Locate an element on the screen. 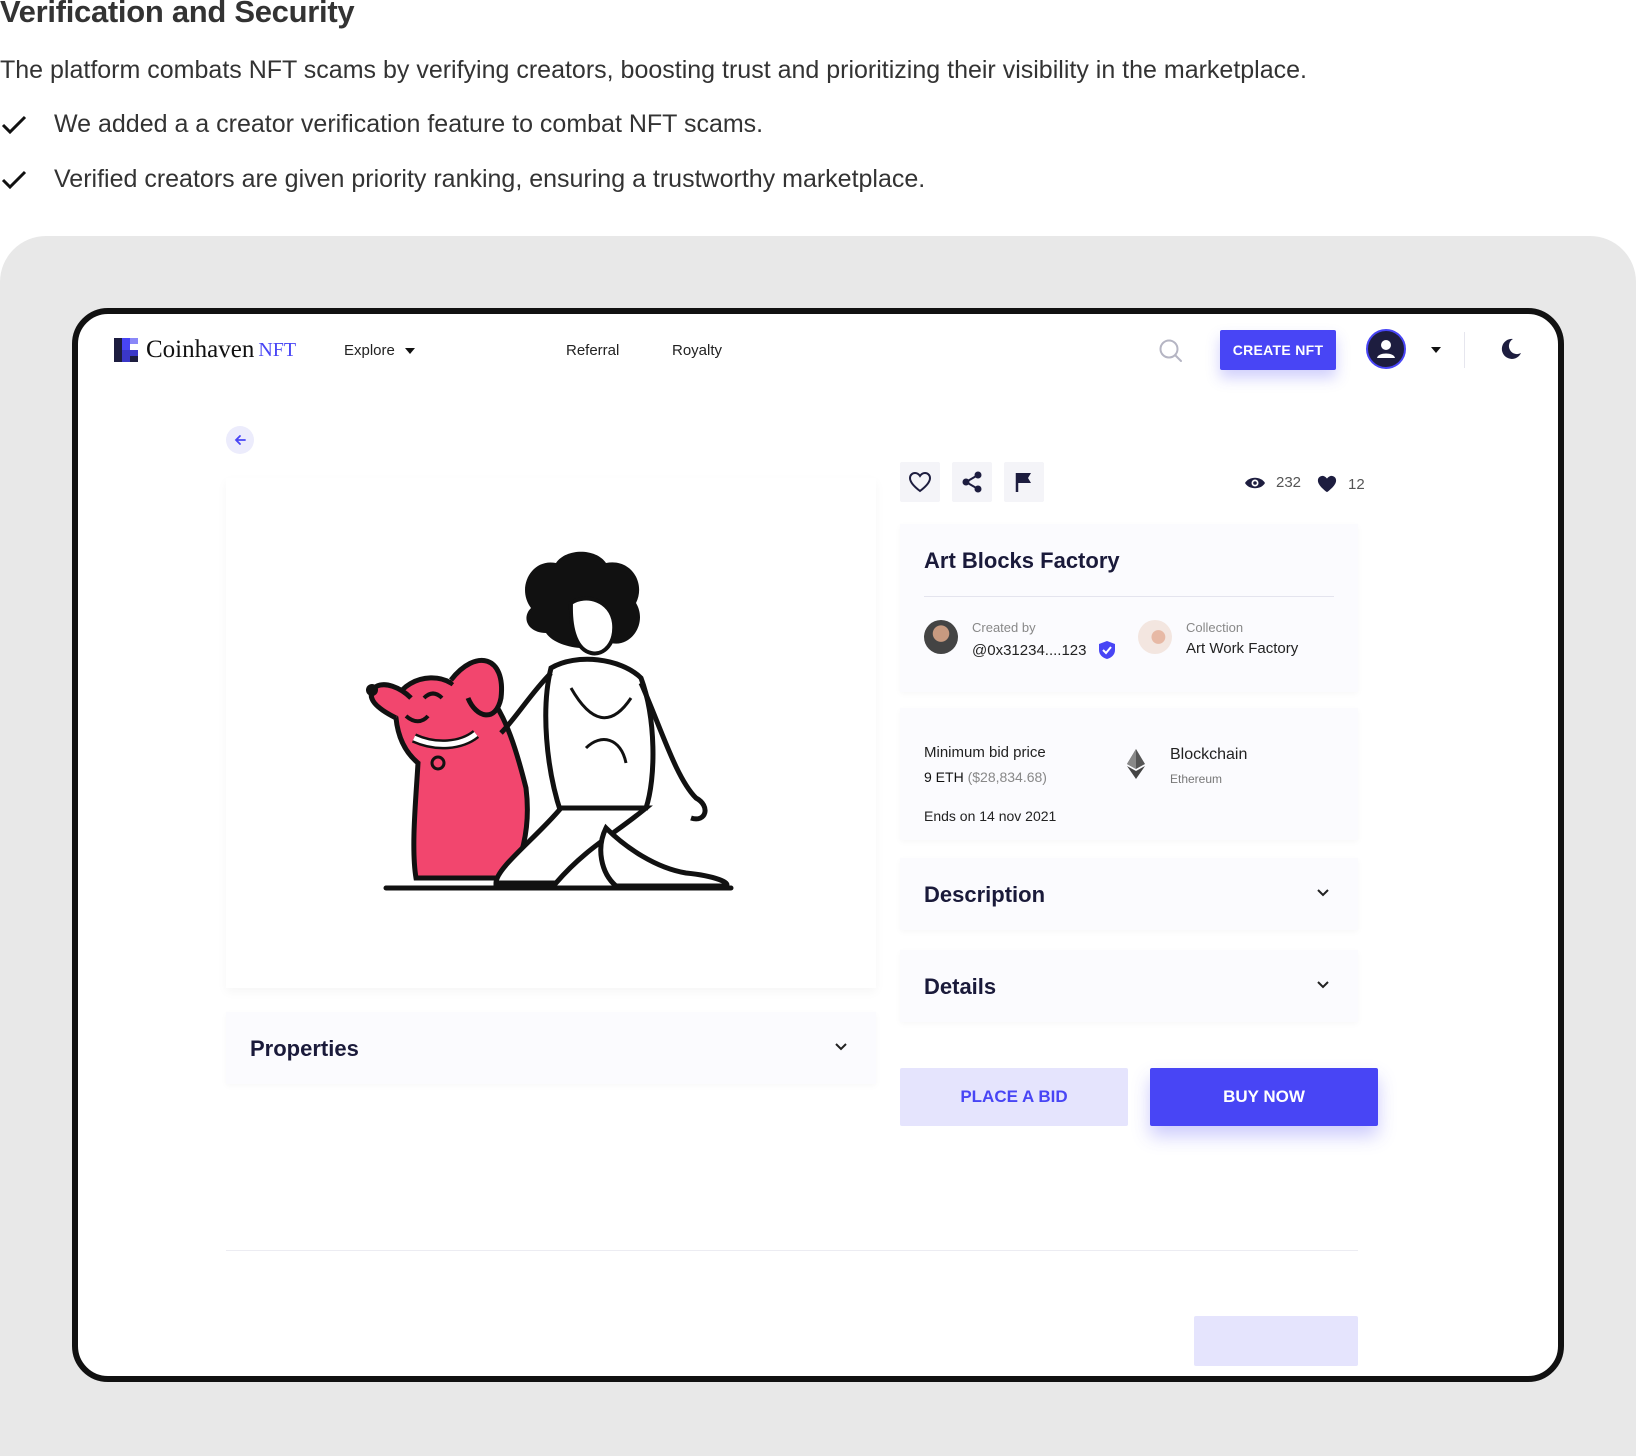  brand-name: Coinhaven is located at coordinates (200, 349).